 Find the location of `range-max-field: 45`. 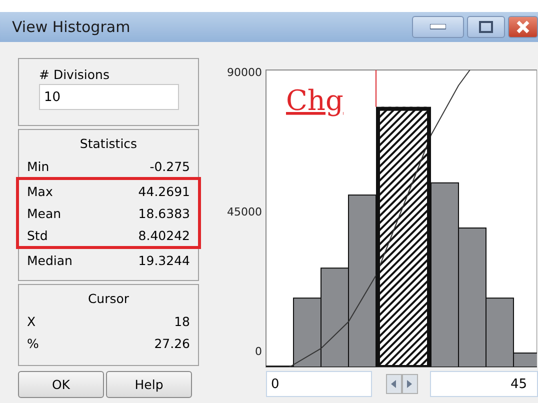

range-max-field: 45 is located at coordinates (484, 384).